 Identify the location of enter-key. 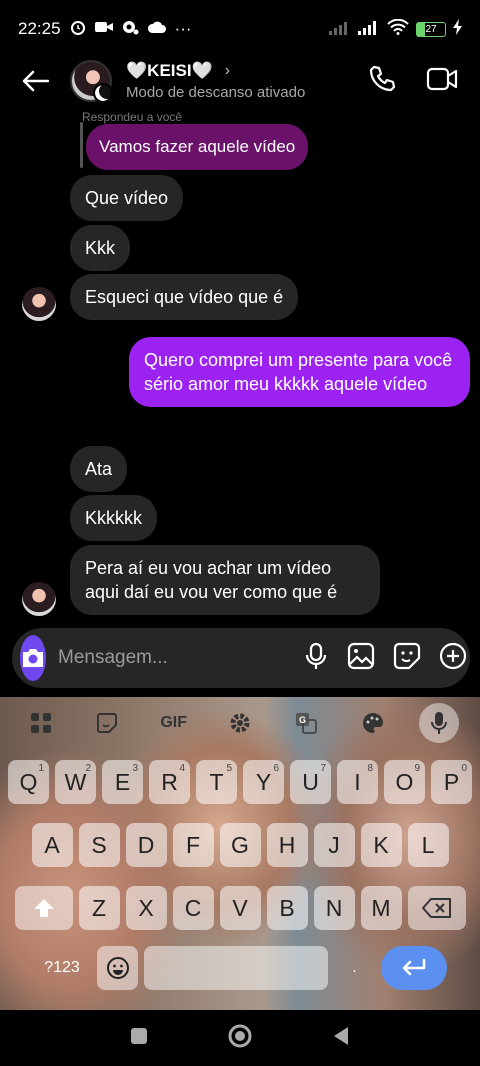
(414, 968).